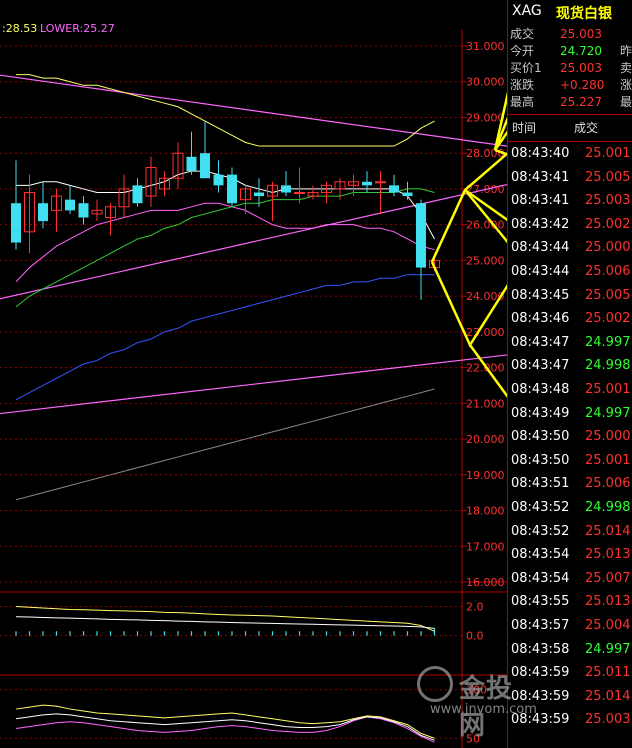  Describe the element at coordinates (225, 622) in the screenshot. I see `series-line-b` at that location.